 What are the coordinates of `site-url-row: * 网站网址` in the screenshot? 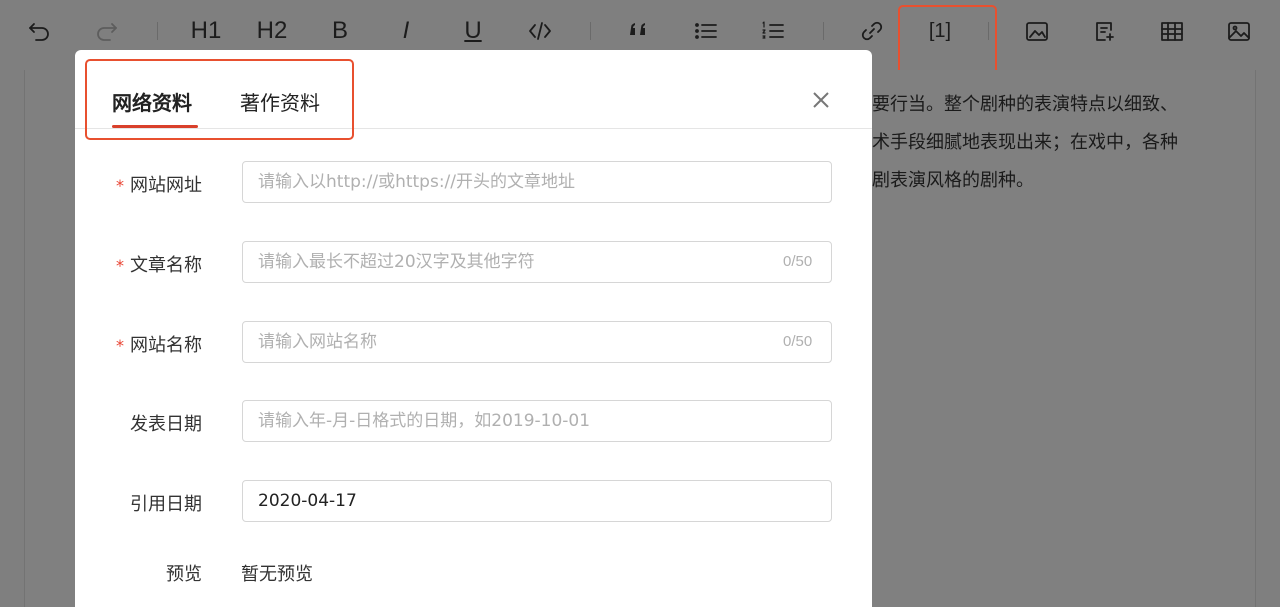 It's located at (473, 182).